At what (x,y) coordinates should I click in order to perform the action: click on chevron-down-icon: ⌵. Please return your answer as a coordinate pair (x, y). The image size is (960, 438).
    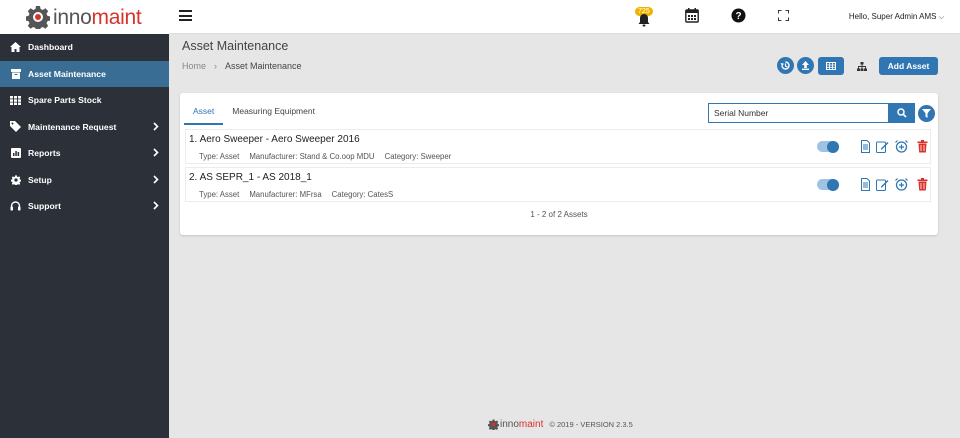
    Looking at the image, I should click on (941, 17).